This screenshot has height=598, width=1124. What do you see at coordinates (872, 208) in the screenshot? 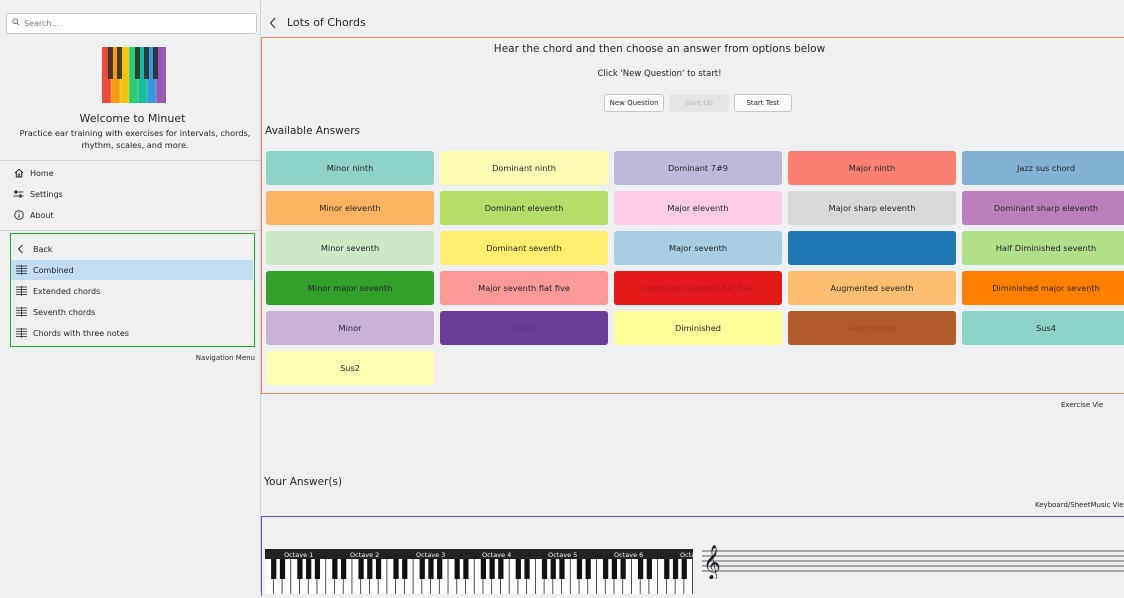
I see `answer-option: Major sharp eleventh` at bounding box center [872, 208].